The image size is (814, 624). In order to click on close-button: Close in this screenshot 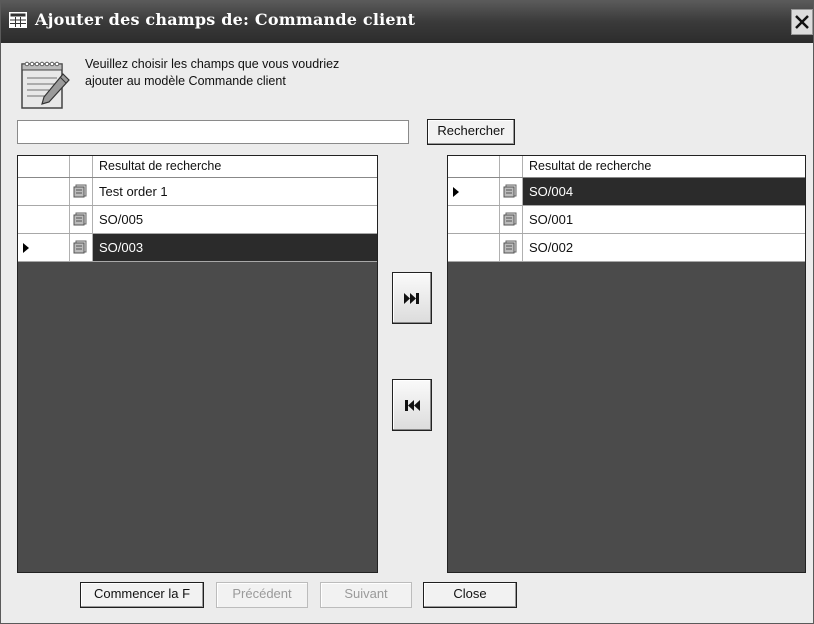, I will do `click(470, 595)`.